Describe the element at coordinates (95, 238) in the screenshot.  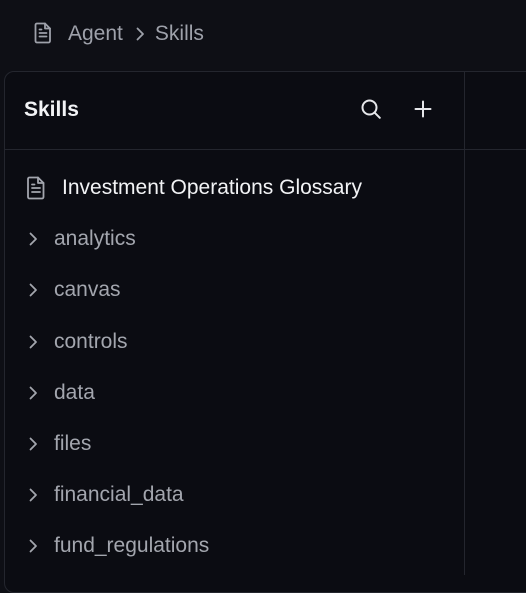
I see `tree-item-label: analytics` at that location.